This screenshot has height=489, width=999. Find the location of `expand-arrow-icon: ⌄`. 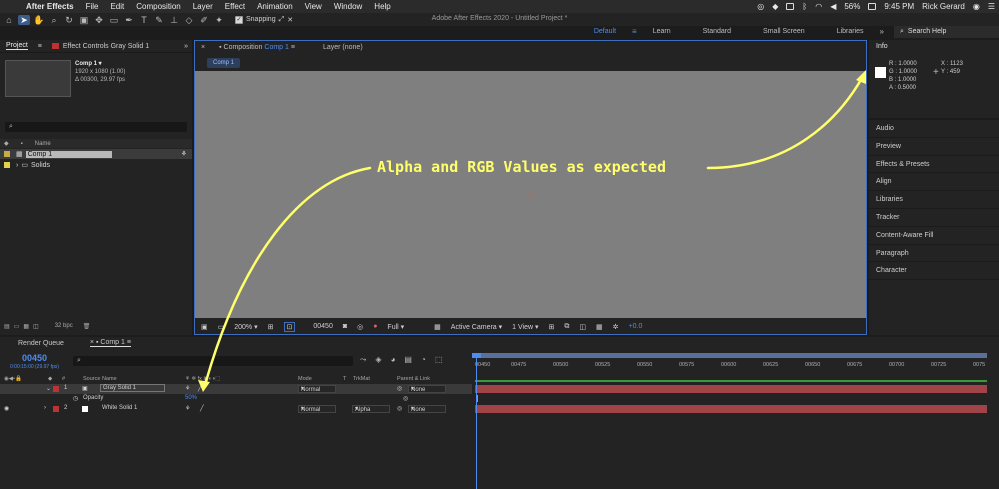

expand-arrow-icon: ⌄ is located at coordinates (48, 388).